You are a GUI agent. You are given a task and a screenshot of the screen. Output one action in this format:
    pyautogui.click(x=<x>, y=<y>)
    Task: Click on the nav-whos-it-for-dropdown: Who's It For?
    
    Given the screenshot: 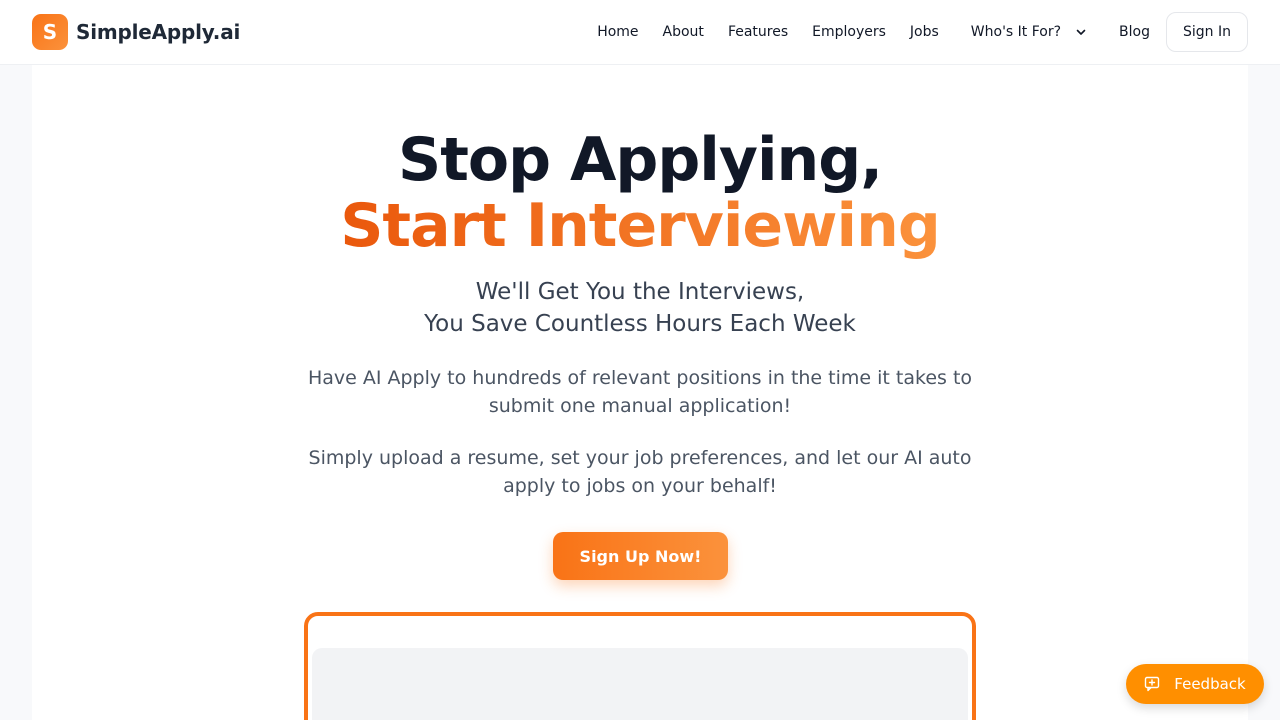 What is the action you would take?
    pyautogui.click(x=1029, y=32)
    